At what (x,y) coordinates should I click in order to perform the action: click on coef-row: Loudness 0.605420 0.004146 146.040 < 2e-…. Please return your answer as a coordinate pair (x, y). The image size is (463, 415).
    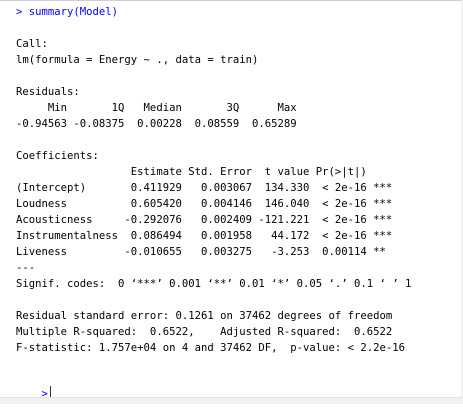
    Looking at the image, I should click on (204, 204).